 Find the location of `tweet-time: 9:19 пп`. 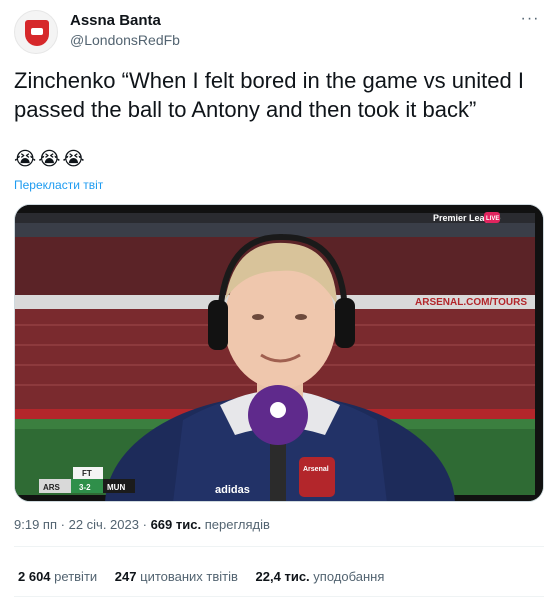

tweet-time: 9:19 пп is located at coordinates (35, 524).